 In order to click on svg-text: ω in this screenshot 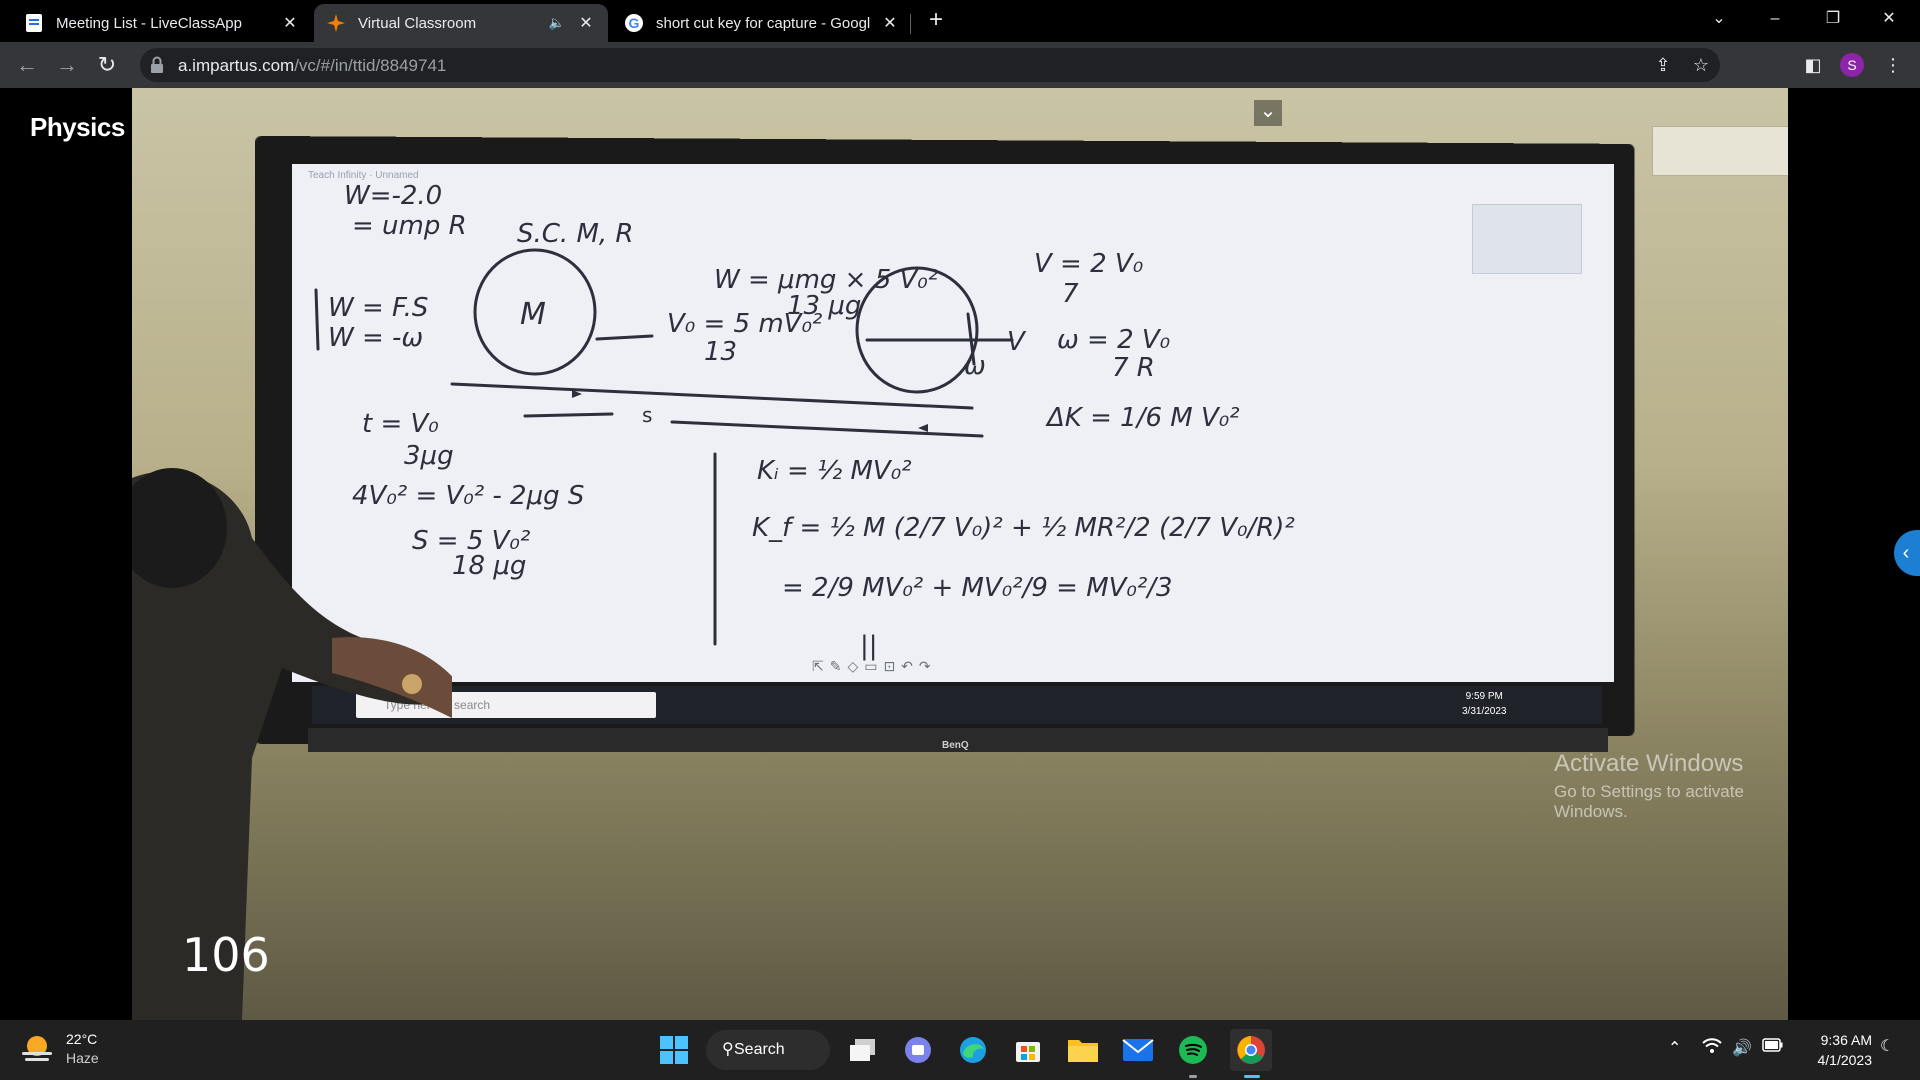, I will do `click(975, 366)`.